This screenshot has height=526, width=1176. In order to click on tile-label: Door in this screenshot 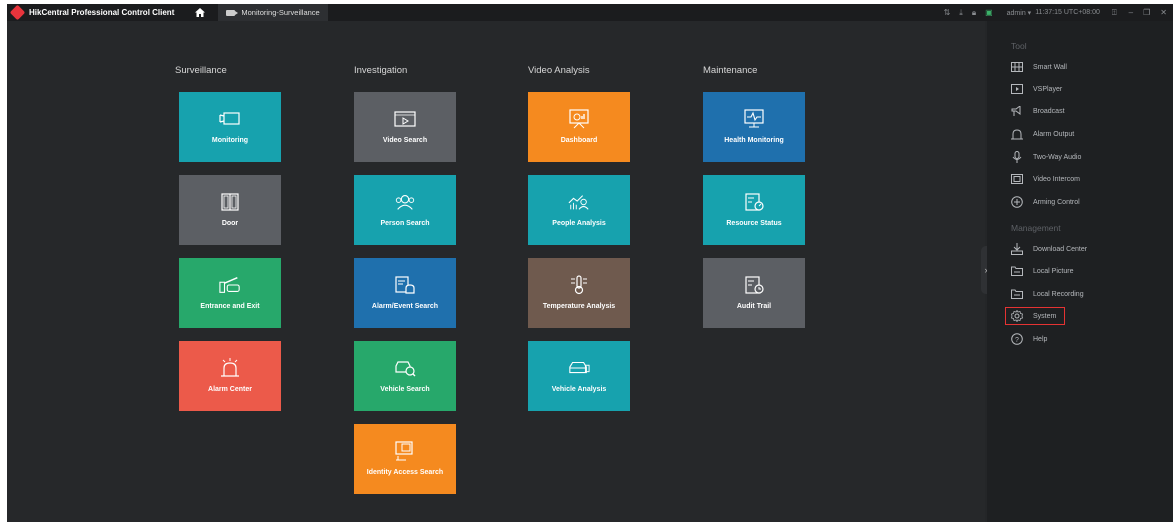, I will do `click(230, 223)`.